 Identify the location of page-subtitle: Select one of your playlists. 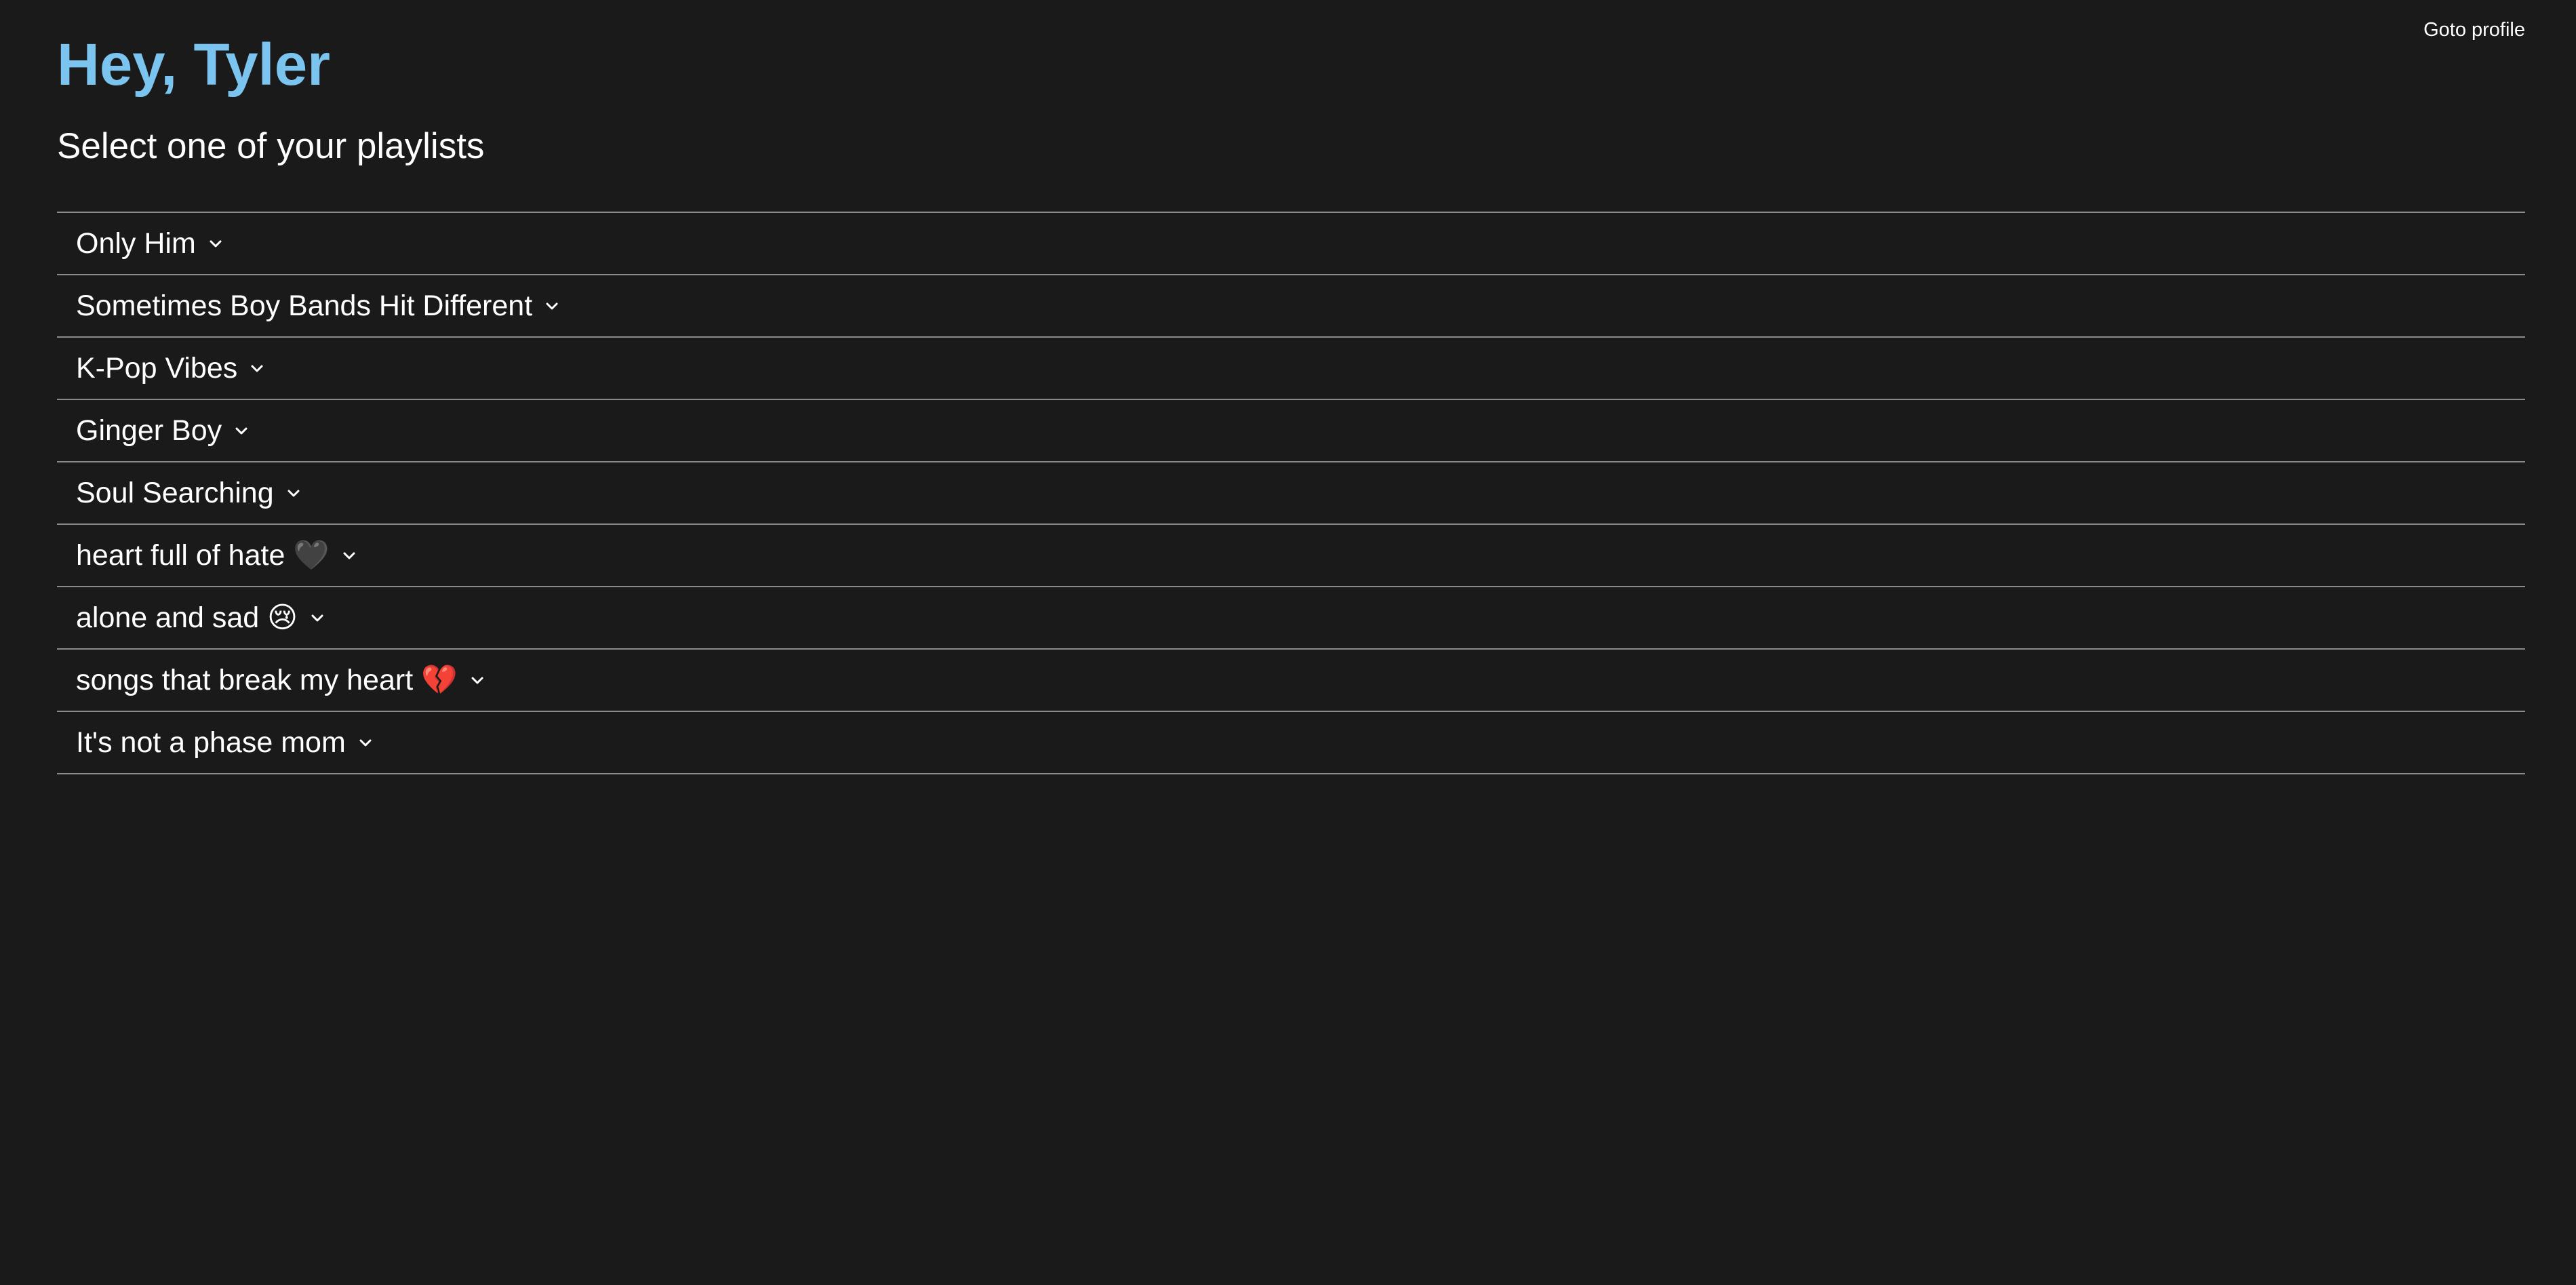
(271, 146).